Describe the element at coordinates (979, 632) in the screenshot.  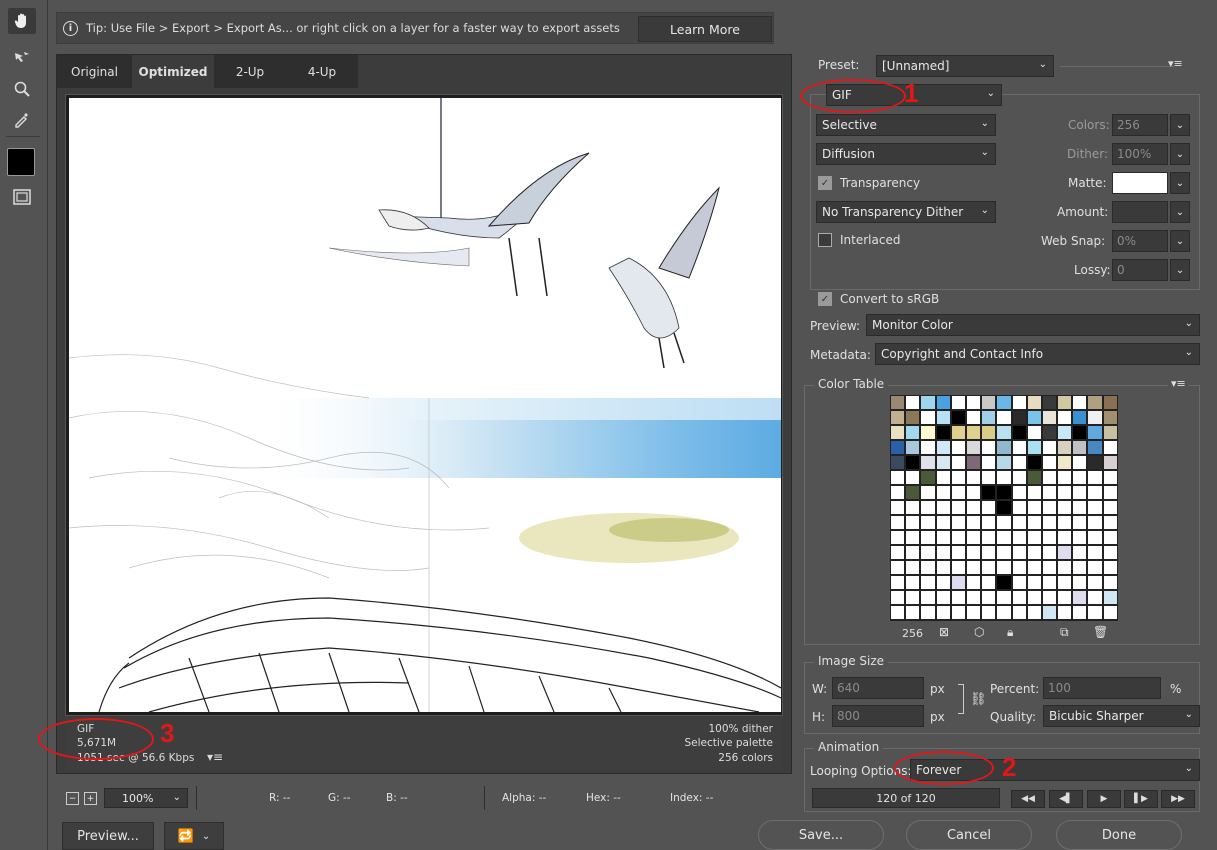
I see `web-shift-icon: ⬡` at that location.